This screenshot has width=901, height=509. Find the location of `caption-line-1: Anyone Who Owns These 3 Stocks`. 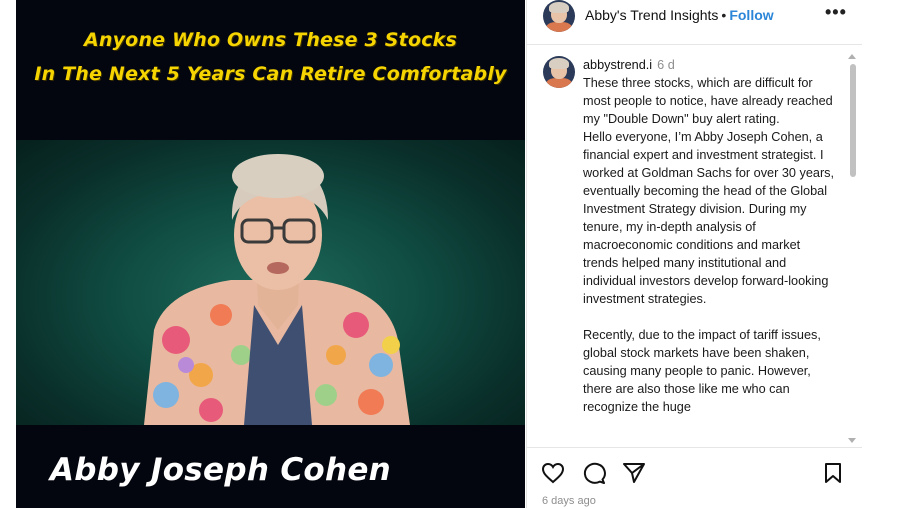

caption-line-1: Anyone Who Owns These 3 Stocks is located at coordinates (270, 40).